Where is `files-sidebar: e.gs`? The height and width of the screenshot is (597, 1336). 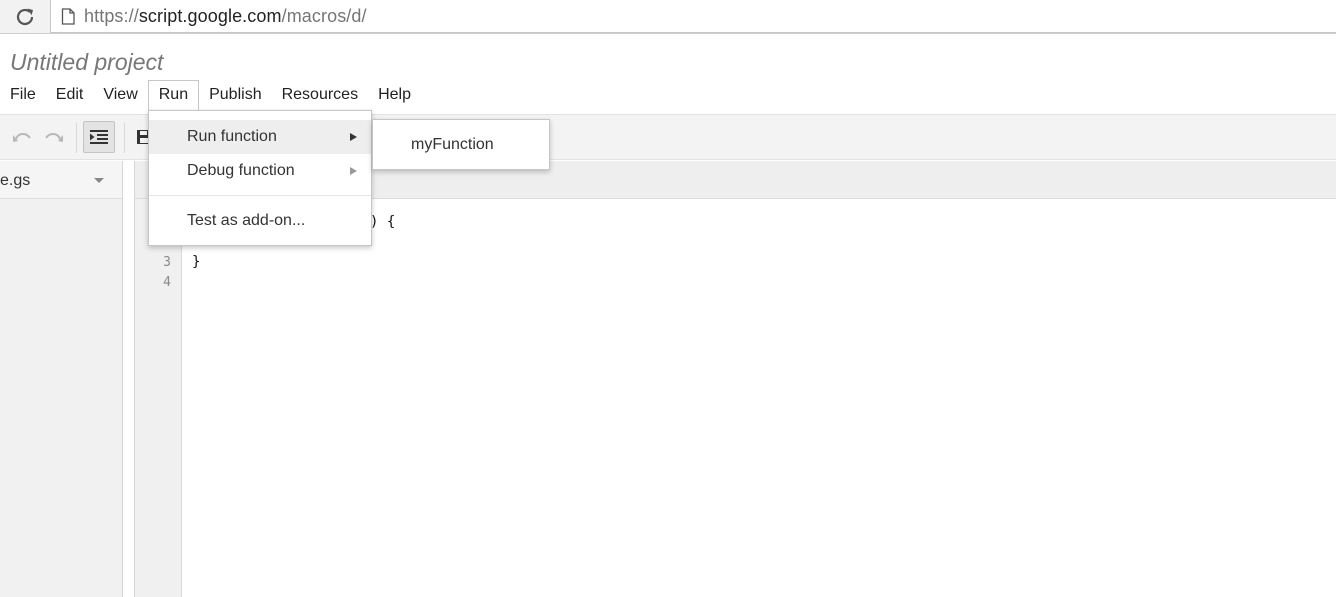 files-sidebar: e.gs is located at coordinates (61, 379).